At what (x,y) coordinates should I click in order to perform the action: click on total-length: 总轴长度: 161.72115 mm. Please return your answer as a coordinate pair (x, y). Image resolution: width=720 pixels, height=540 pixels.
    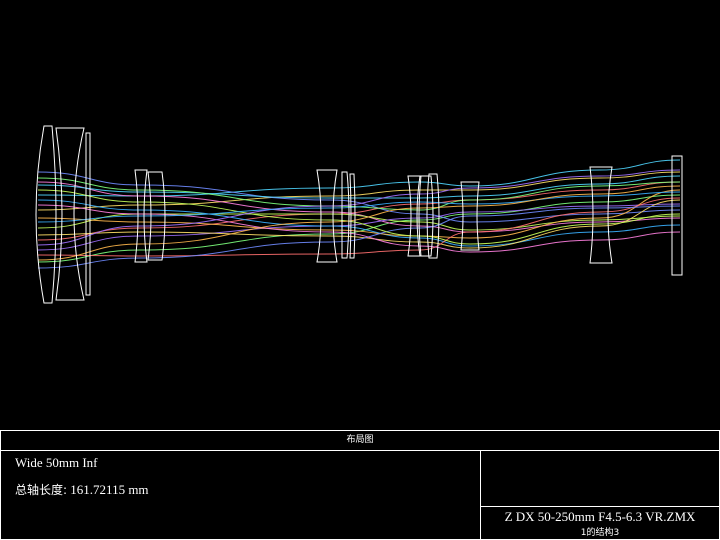
    Looking at the image, I should click on (82, 489).